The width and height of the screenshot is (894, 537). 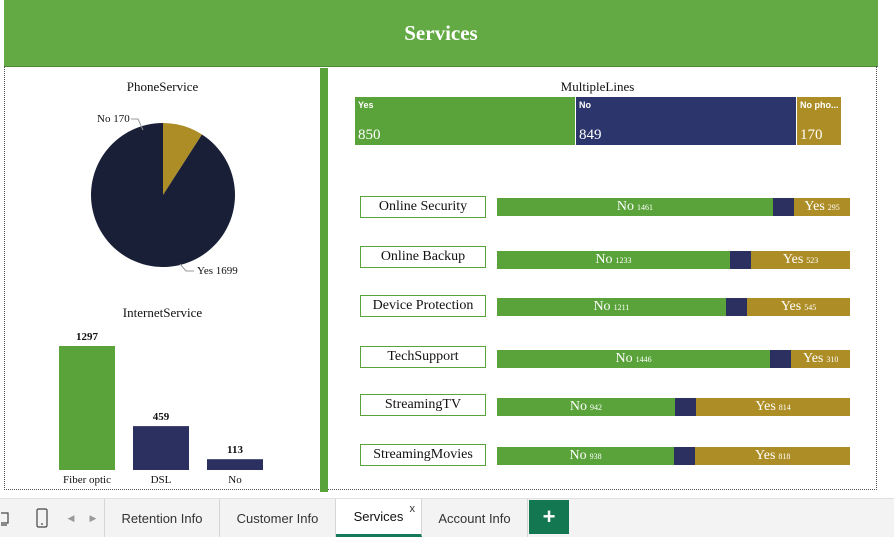 What do you see at coordinates (413, 509) in the screenshot?
I see `tab-close-icon: x` at bounding box center [413, 509].